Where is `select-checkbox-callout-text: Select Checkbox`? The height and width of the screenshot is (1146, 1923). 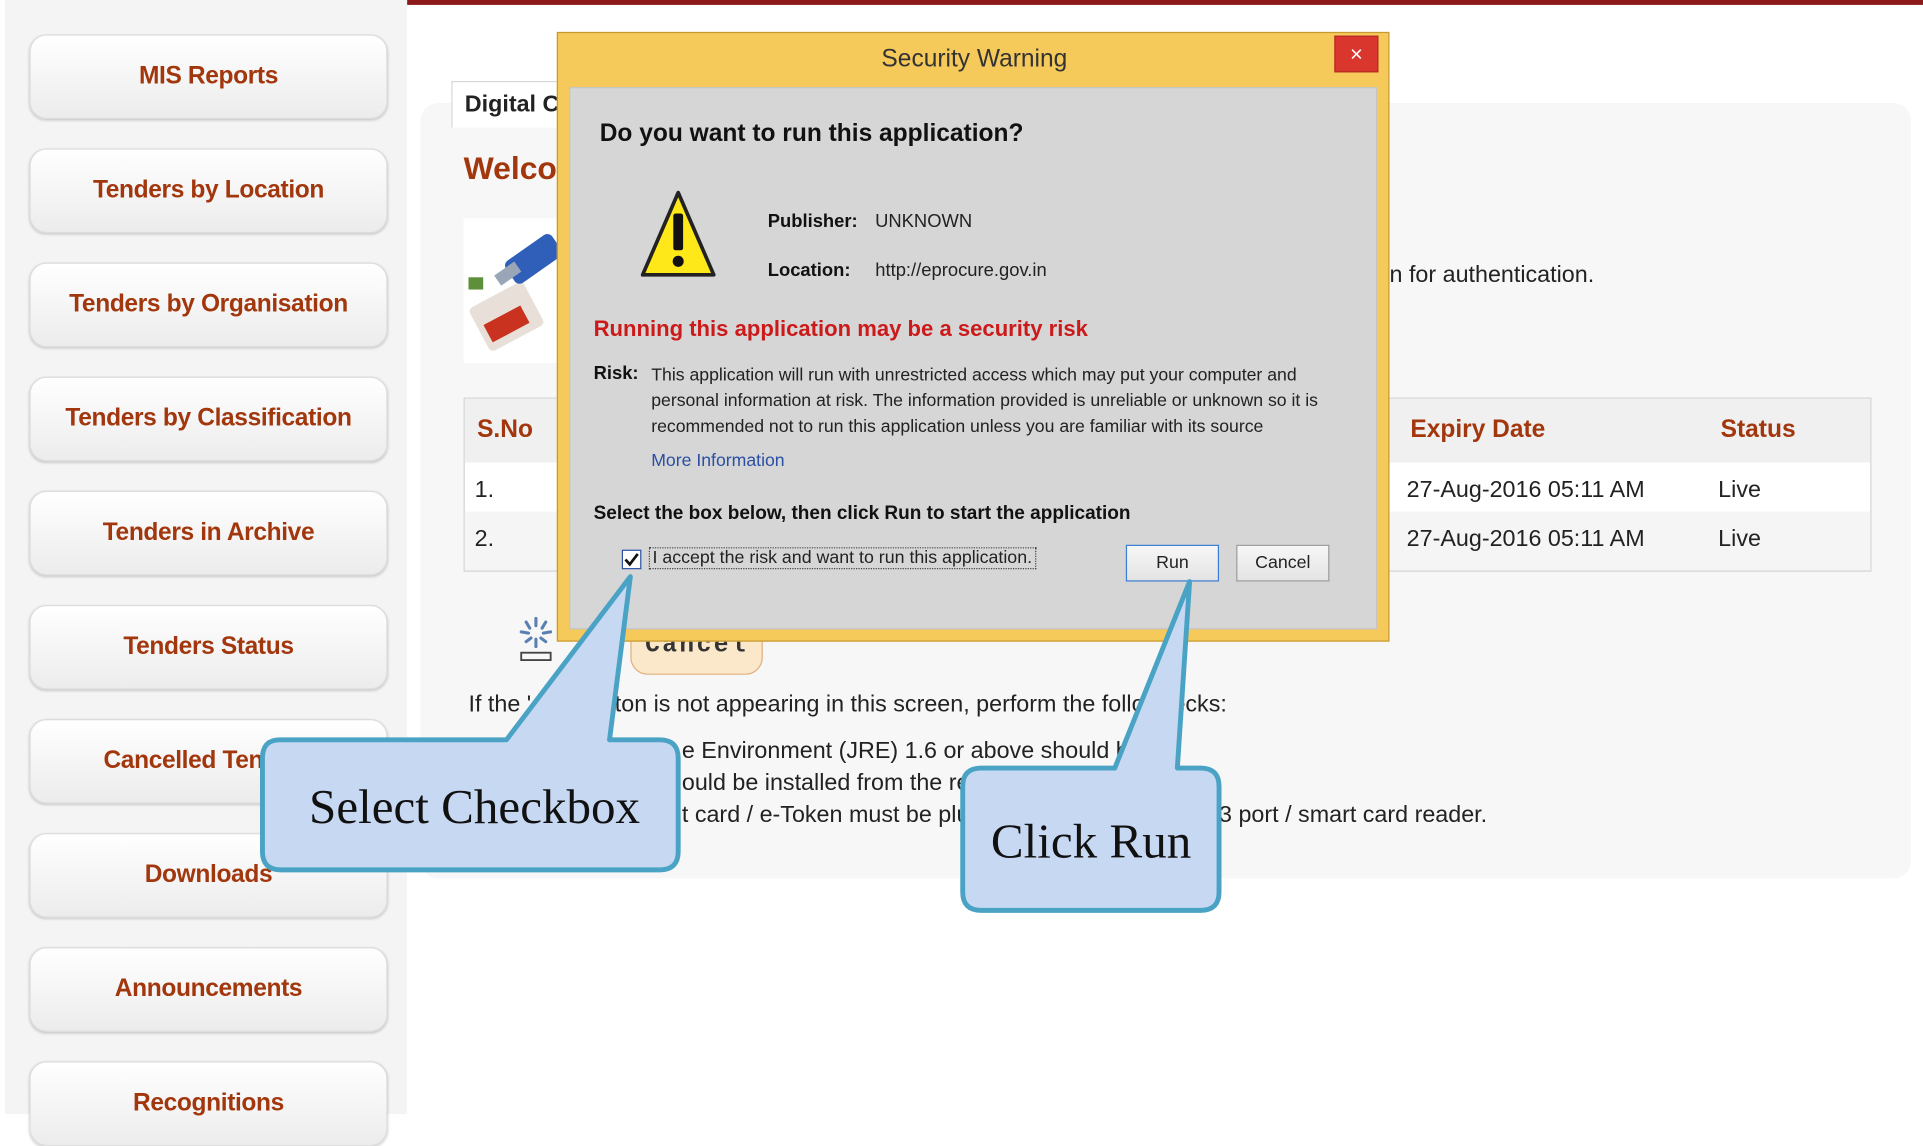 select-checkbox-callout-text: Select Checkbox is located at coordinates (475, 807).